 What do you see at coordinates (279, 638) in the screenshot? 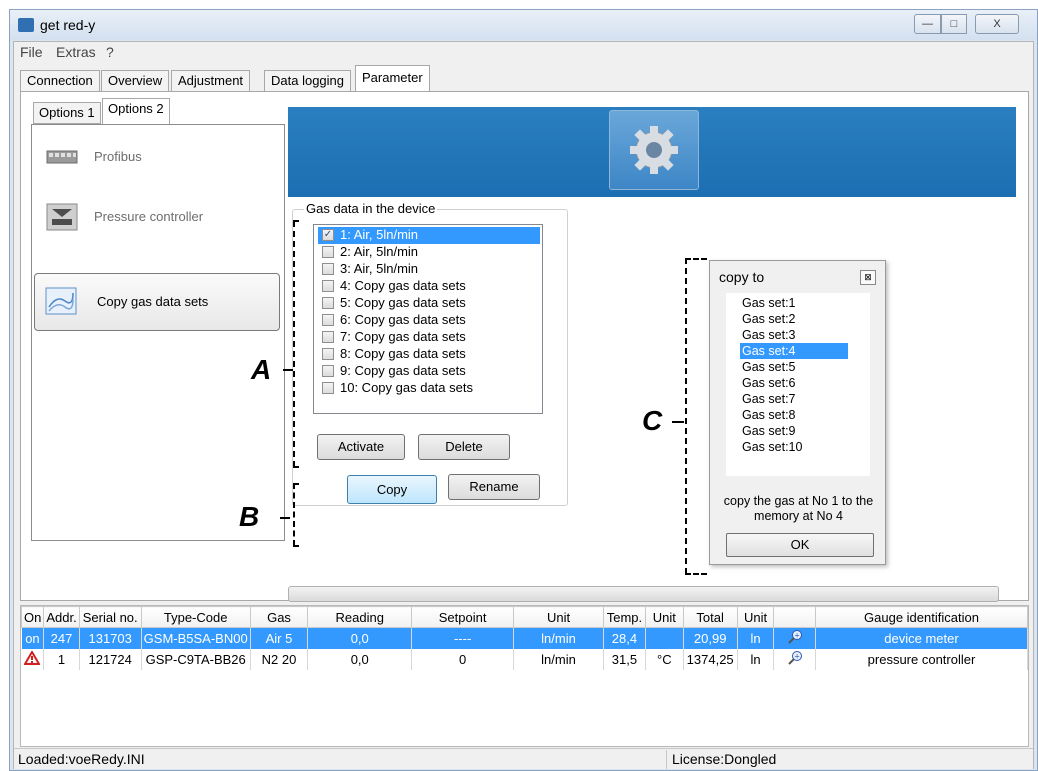
I see `table-cell: Air 5` at bounding box center [279, 638].